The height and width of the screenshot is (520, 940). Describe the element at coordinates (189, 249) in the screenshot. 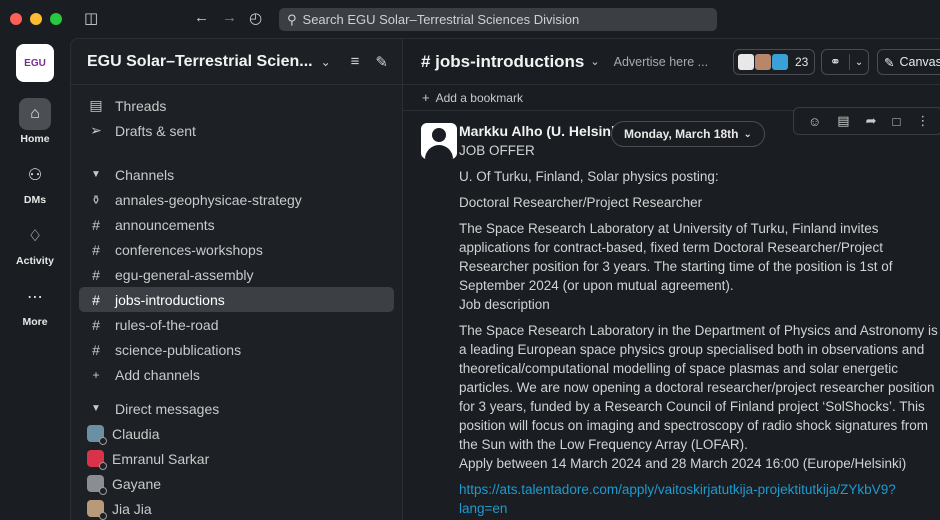

I see `channel-label: conferences-workshops` at that location.